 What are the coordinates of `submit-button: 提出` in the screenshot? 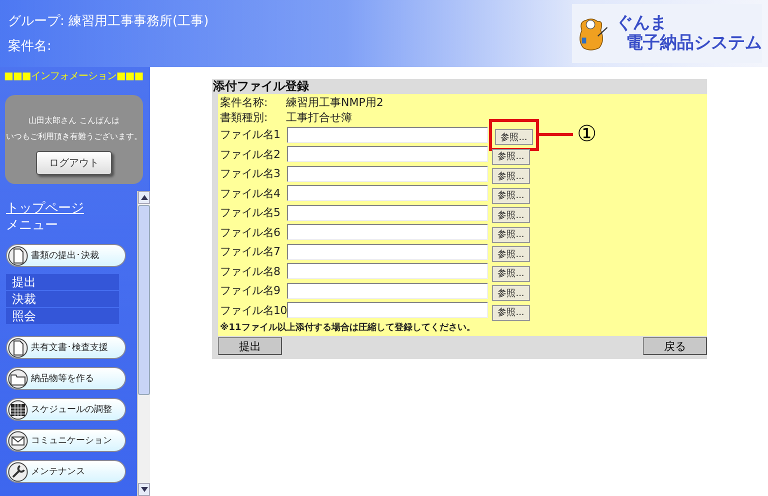 It's located at (250, 346).